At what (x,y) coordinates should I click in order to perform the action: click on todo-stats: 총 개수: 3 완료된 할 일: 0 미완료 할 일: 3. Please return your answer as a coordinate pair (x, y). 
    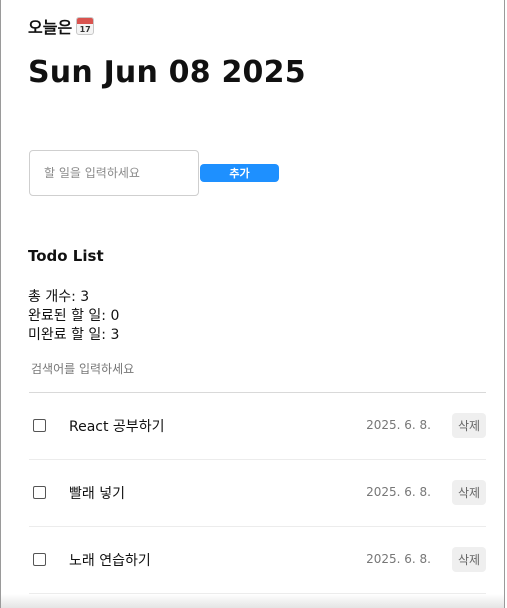
    Looking at the image, I should click on (73, 316).